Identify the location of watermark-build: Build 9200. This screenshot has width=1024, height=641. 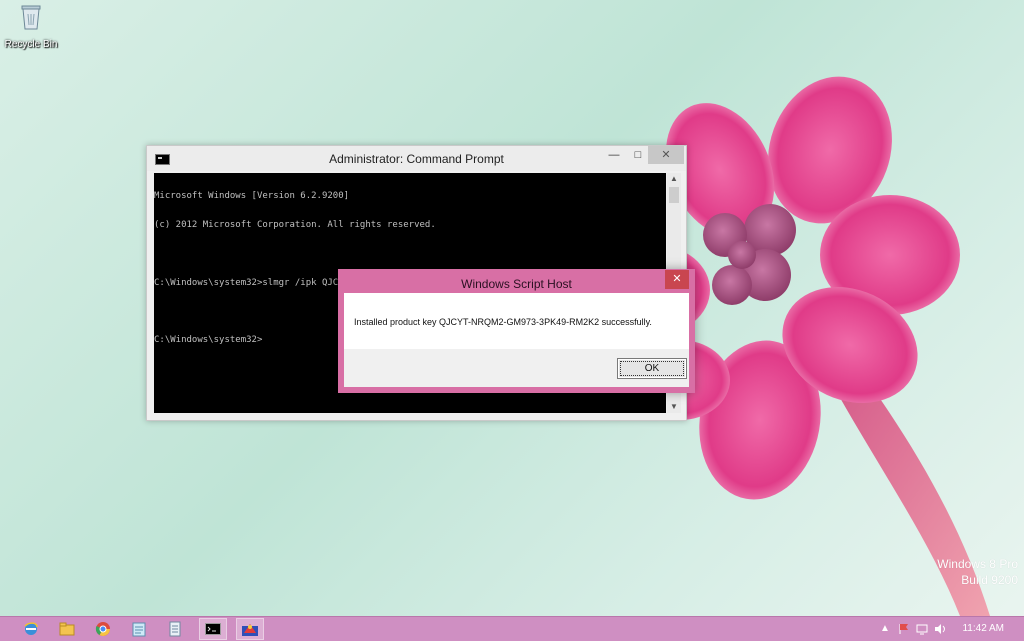
(989, 580).